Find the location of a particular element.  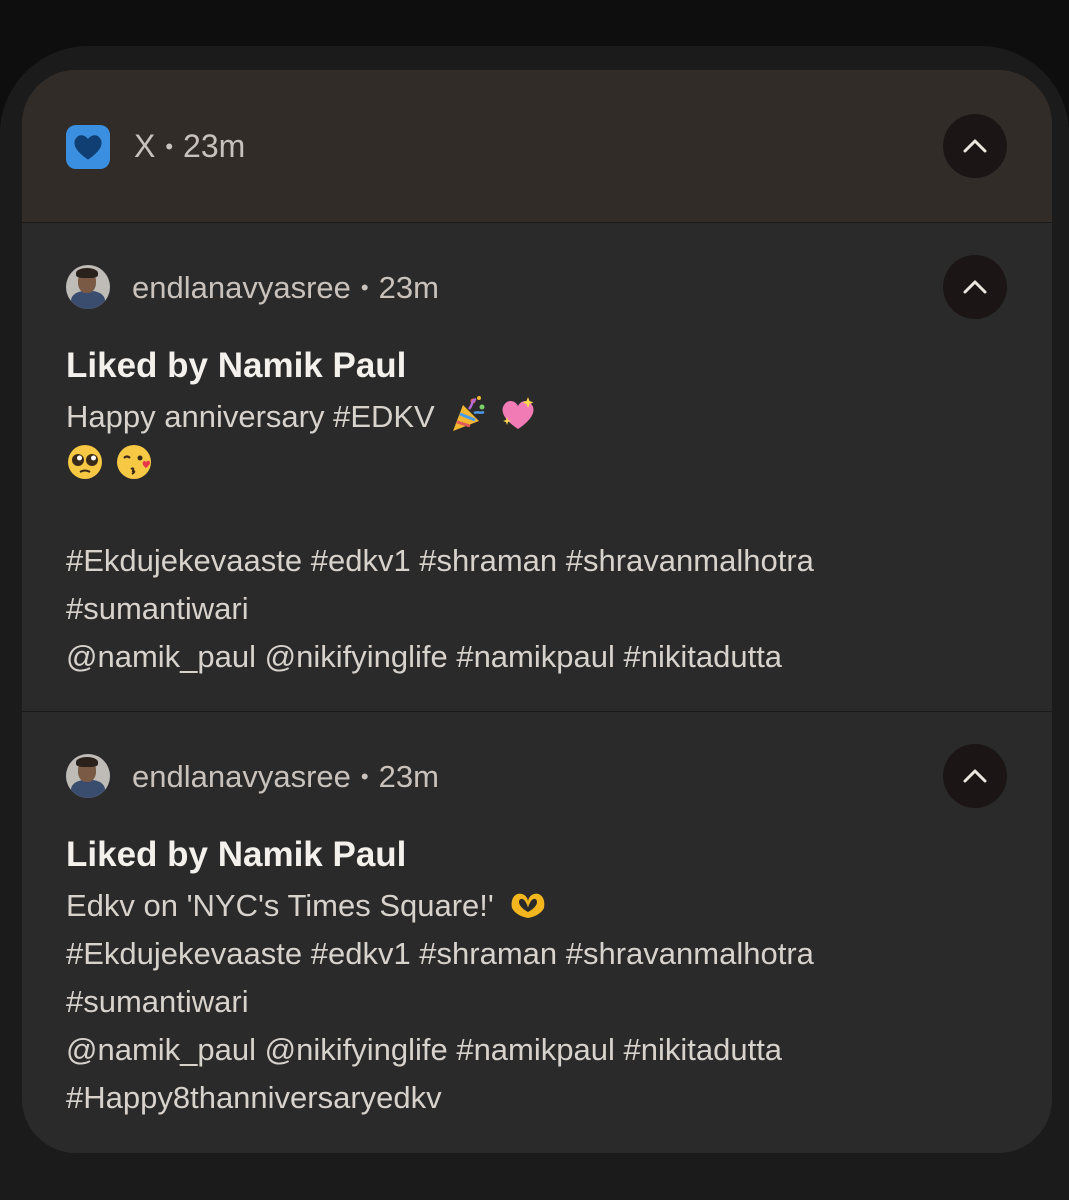

pleading-face-emoji is located at coordinates (85, 469).